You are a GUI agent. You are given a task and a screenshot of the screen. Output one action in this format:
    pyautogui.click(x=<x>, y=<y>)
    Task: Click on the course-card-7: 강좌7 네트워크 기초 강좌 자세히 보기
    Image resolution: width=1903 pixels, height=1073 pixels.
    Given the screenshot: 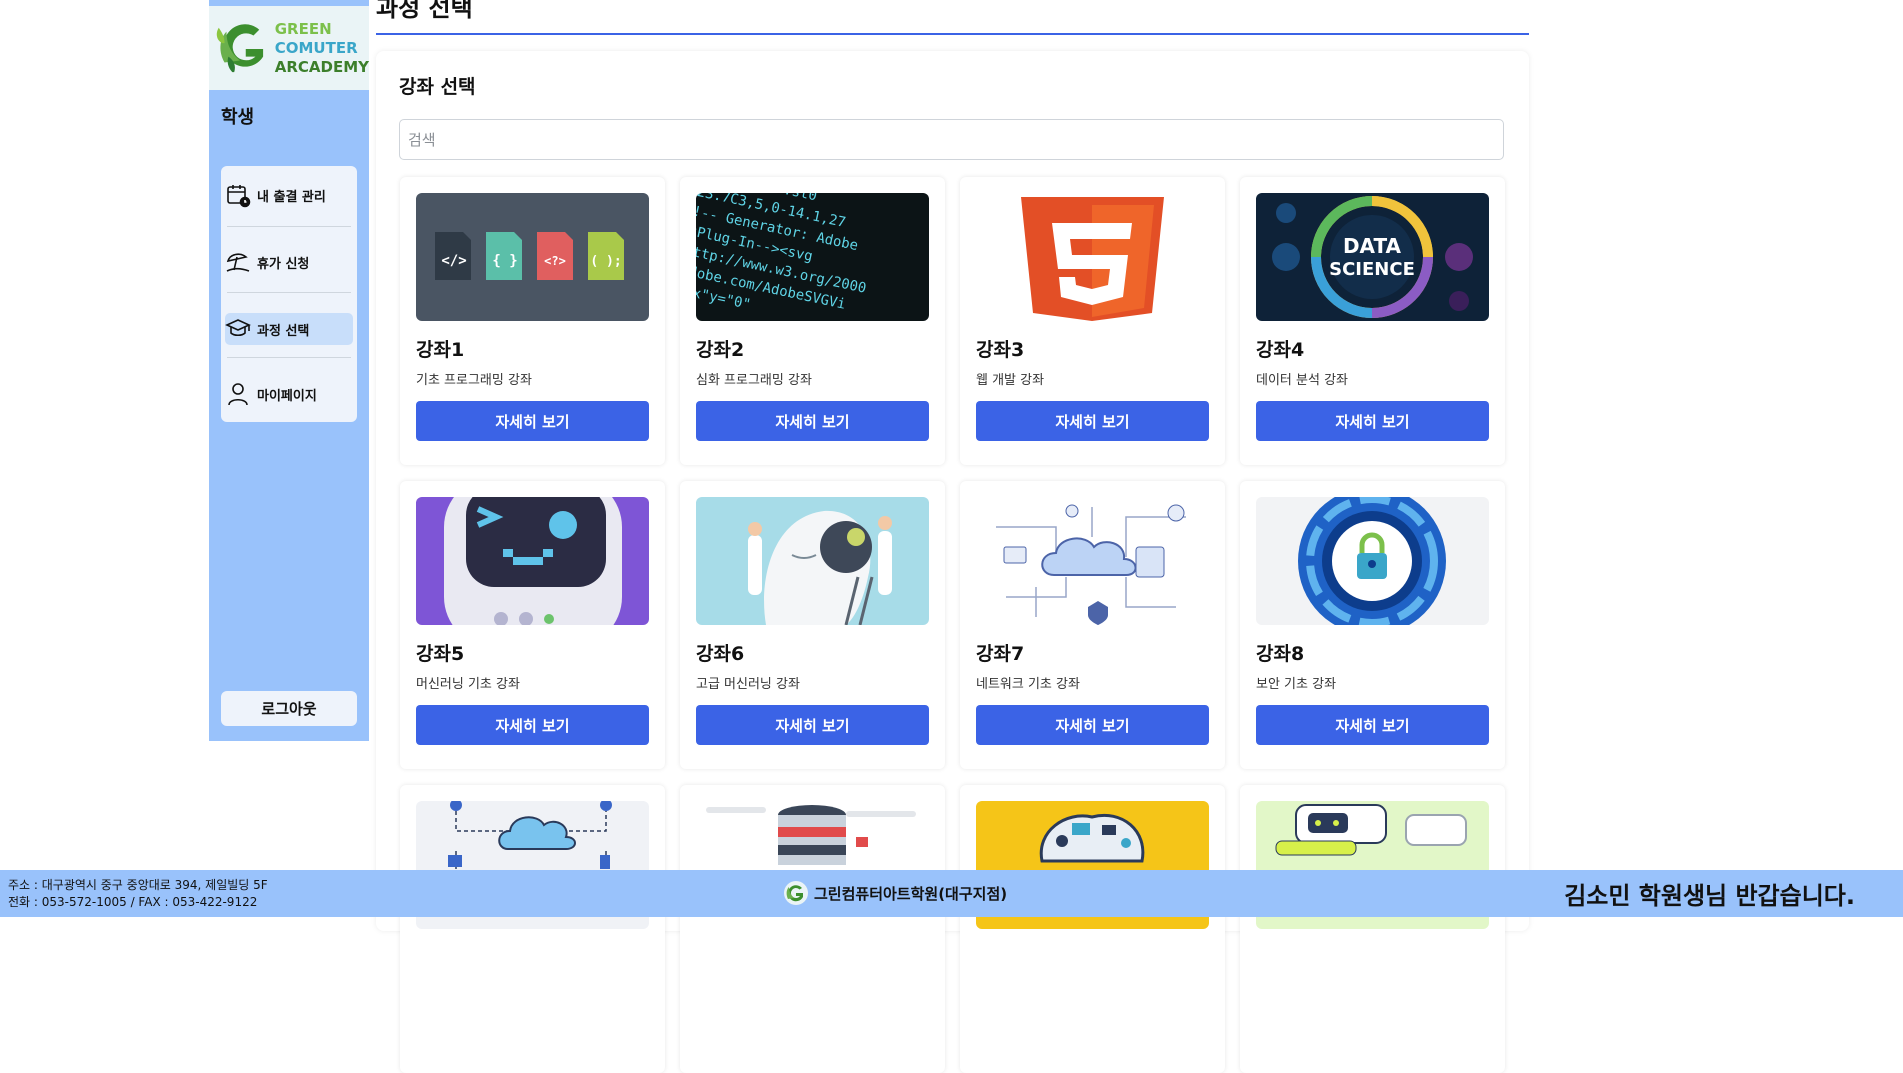 What is the action you would take?
    pyautogui.click(x=1092, y=625)
    